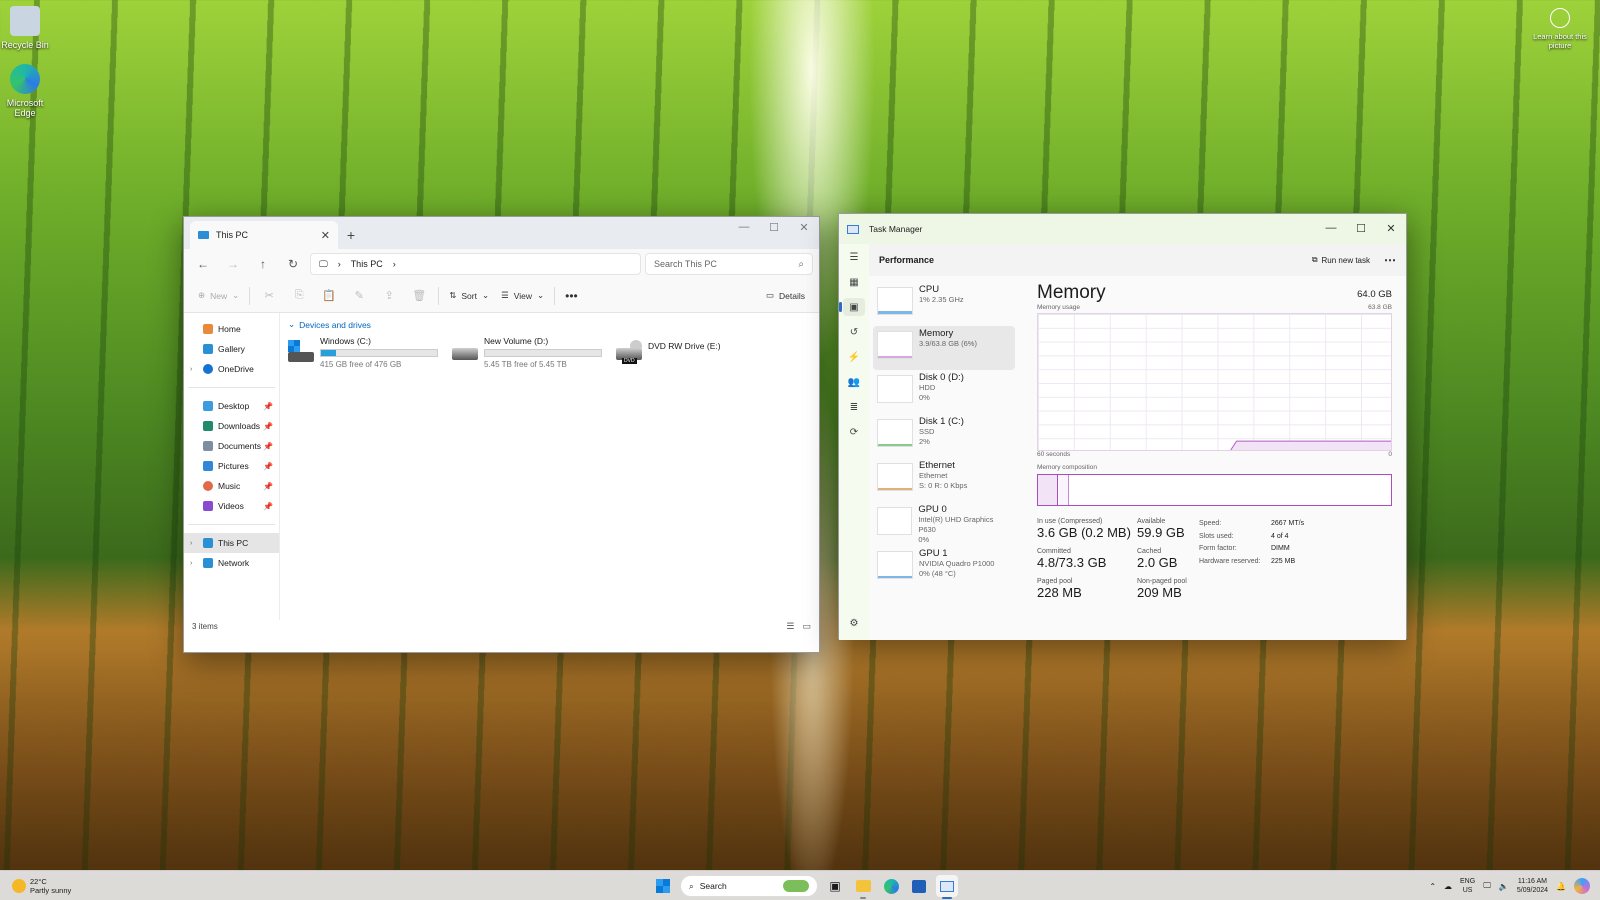 Image resolution: width=1600 pixels, height=900 pixels. What do you see at coordinates (944, 568) in the screenshot?
I see `resource-item-gpu1: GPU 1 NVIDIA Quadro P1000 0% (48 °C)` at bounding box center [944, 568].